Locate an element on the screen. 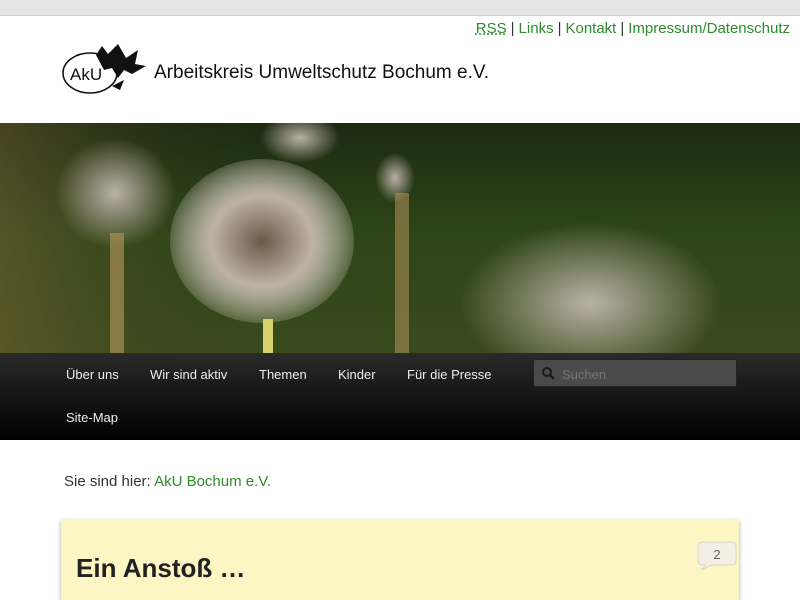  nav-ueber-uns: Über uns is located at coordinates (92, 374).